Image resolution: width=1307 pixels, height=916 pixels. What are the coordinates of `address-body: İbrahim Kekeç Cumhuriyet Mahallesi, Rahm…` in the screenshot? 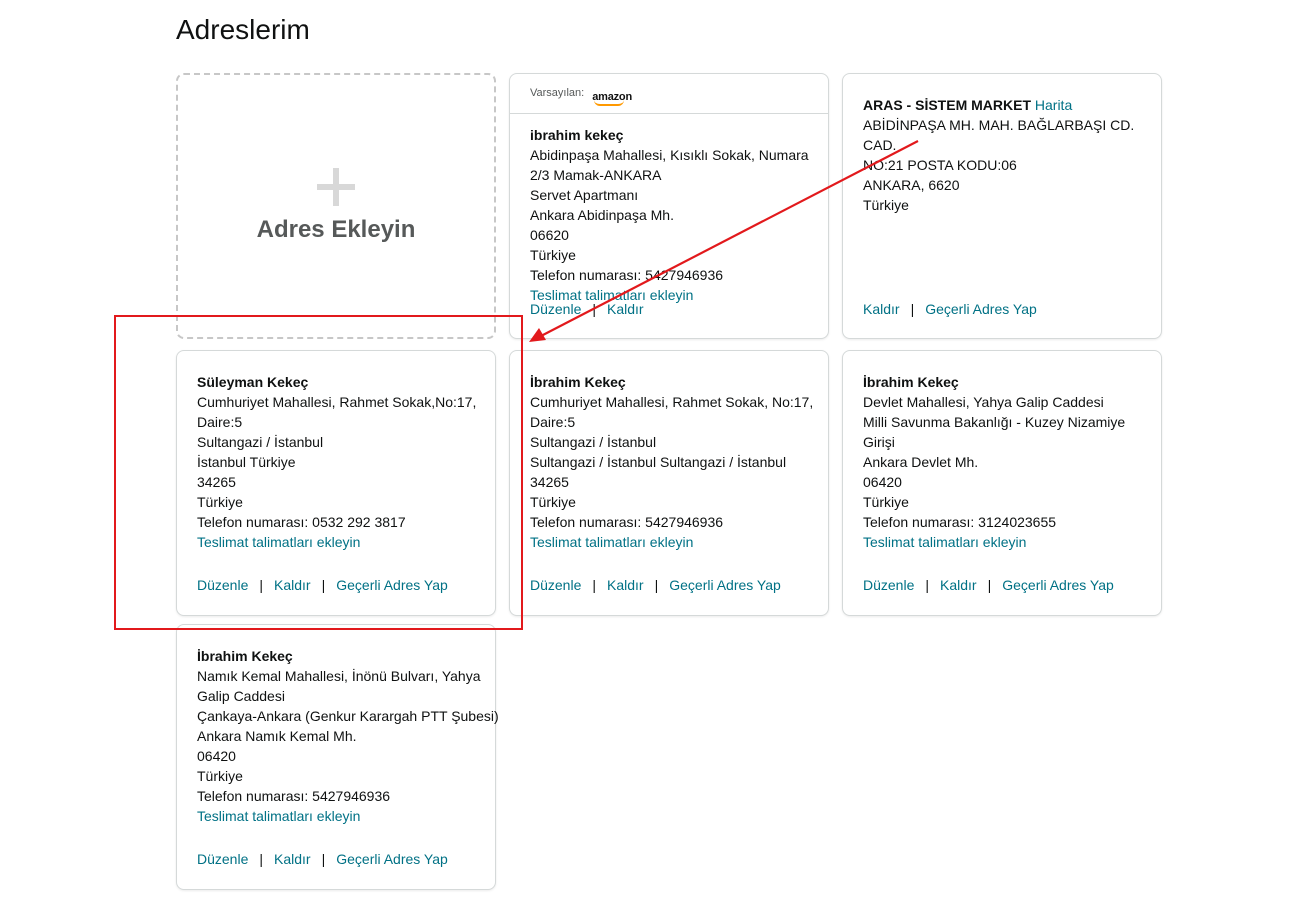 It's located at (669, 451).